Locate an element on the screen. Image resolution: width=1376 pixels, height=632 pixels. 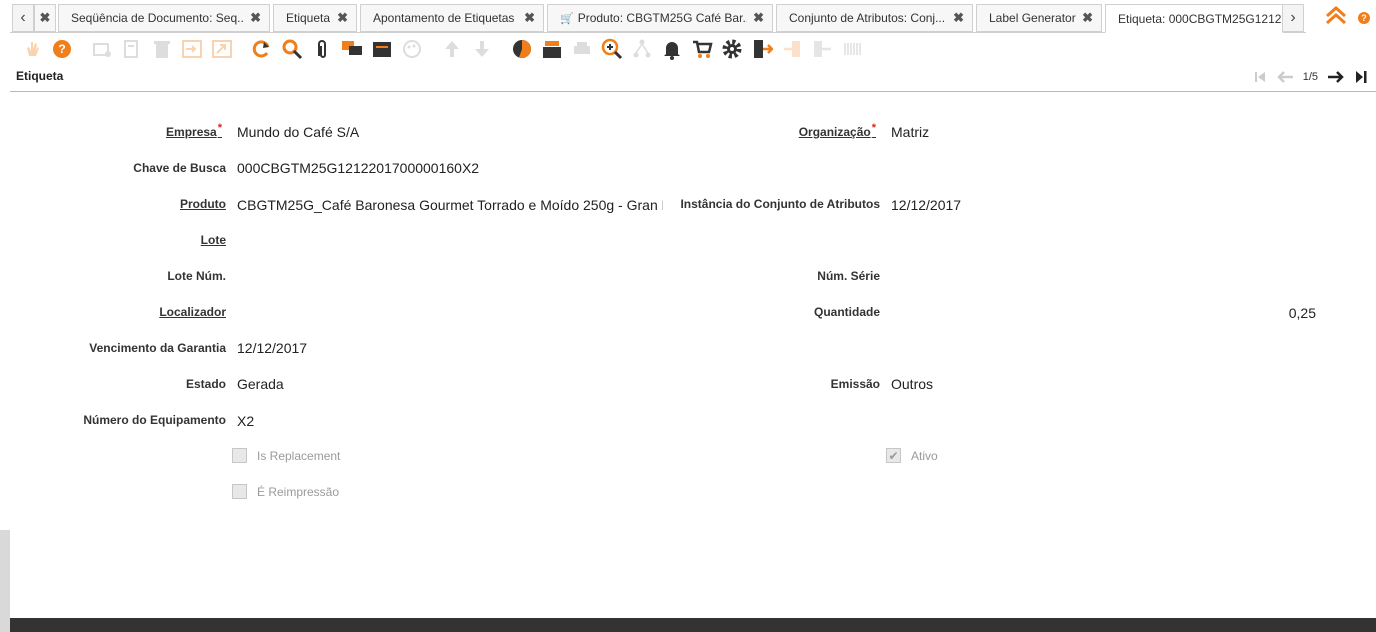
empresa-label: Empresa* is located at coordinates (194, 130).